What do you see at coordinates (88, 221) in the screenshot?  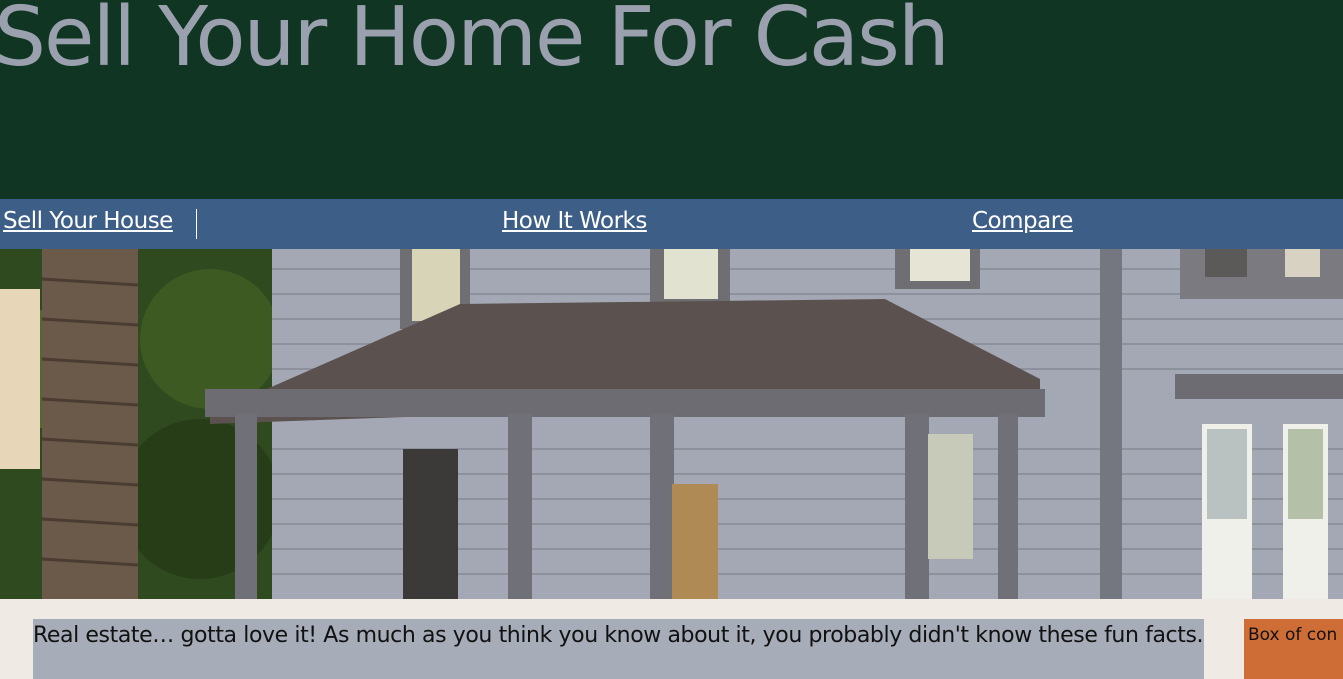 I see `nav-link-sell-your-house: Sell Your House` at bounding box center [88, 221].